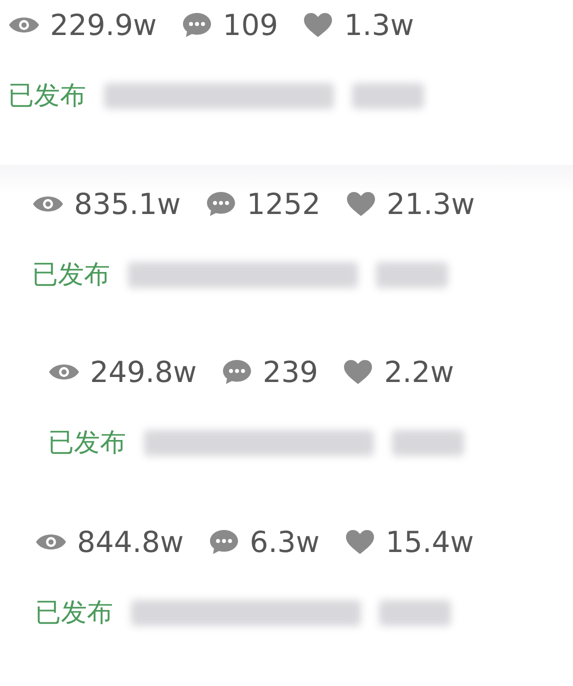 The width and height of the screenshot is (573, 686). I want to click on like-count: 1.3w, so click(379, 25).